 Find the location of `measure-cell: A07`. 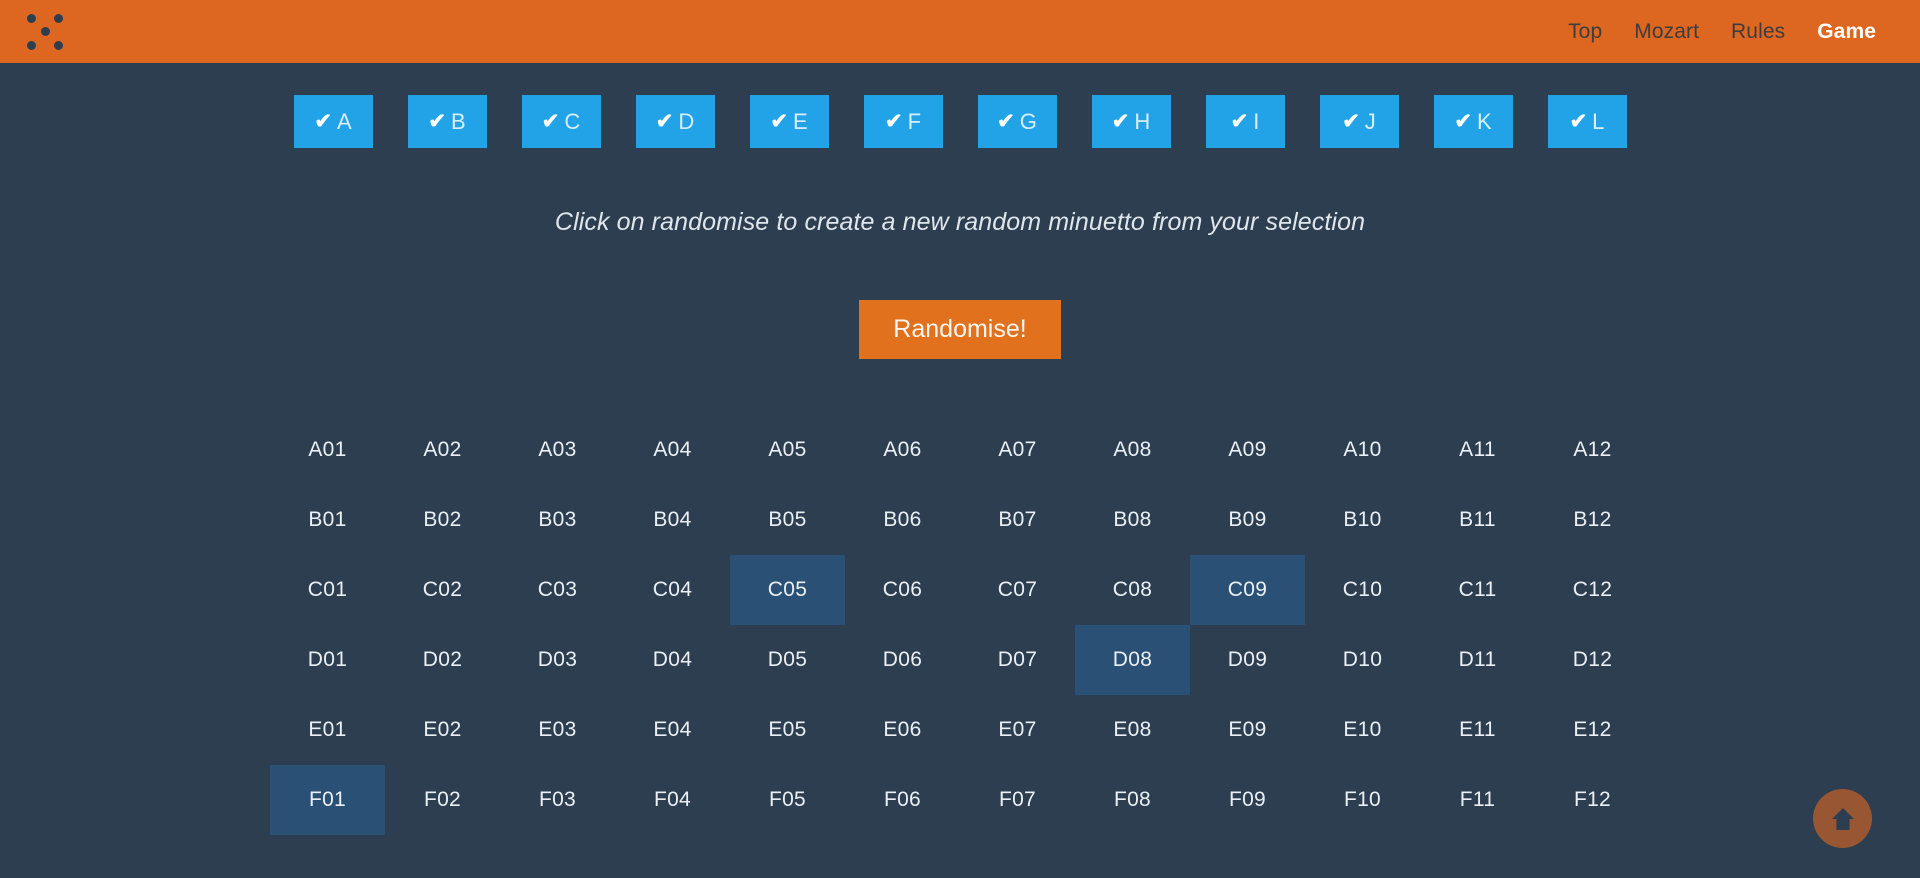

measure-cell: A07 is located at coordinates (1017, 450).